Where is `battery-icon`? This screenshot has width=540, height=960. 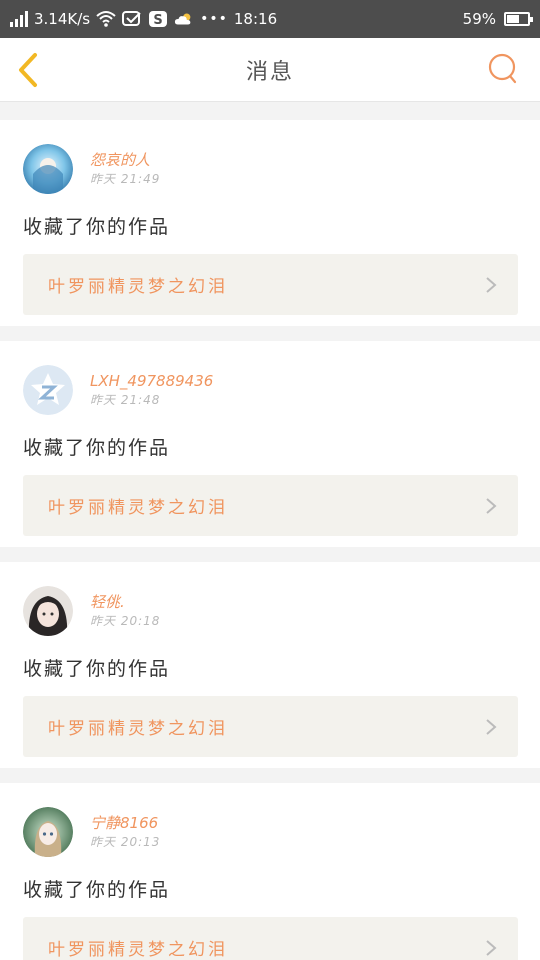 battery-icon is located at coordinates (518, 19).